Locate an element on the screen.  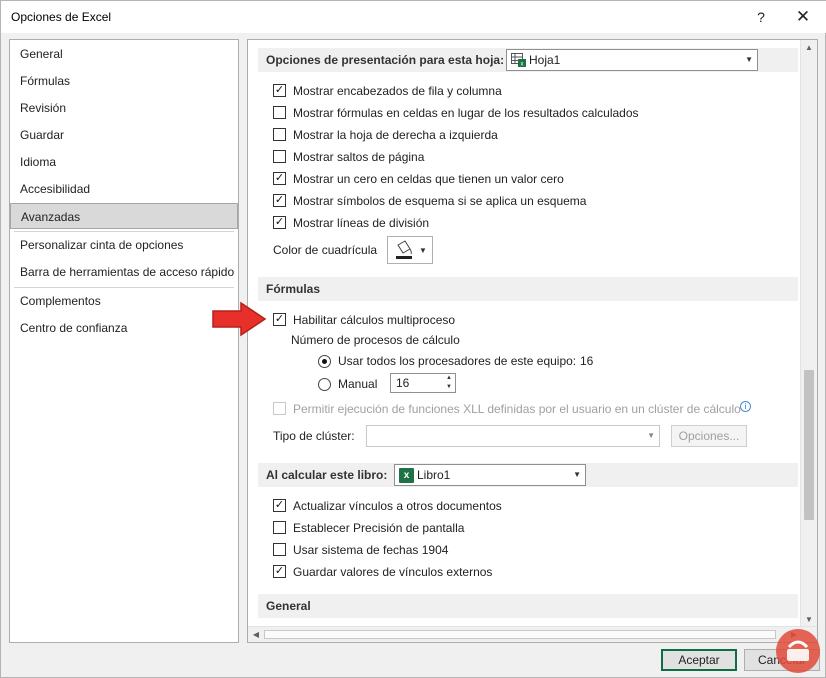
option-label: Mostrar encabezados de fila y columna is located at coordinates (397, 91).